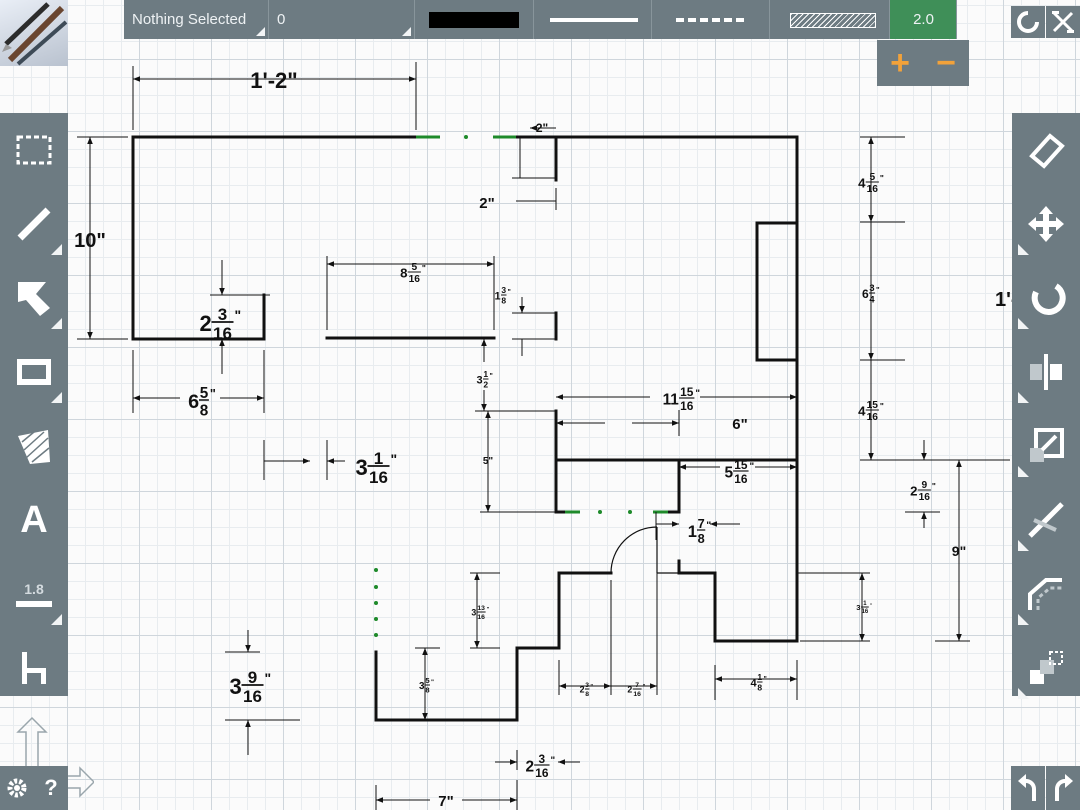 This screenshot has height=810, width=1080. Describe the element at coordinates (34, 372) in the screenshot. I see `rectangle-tool` at that location.